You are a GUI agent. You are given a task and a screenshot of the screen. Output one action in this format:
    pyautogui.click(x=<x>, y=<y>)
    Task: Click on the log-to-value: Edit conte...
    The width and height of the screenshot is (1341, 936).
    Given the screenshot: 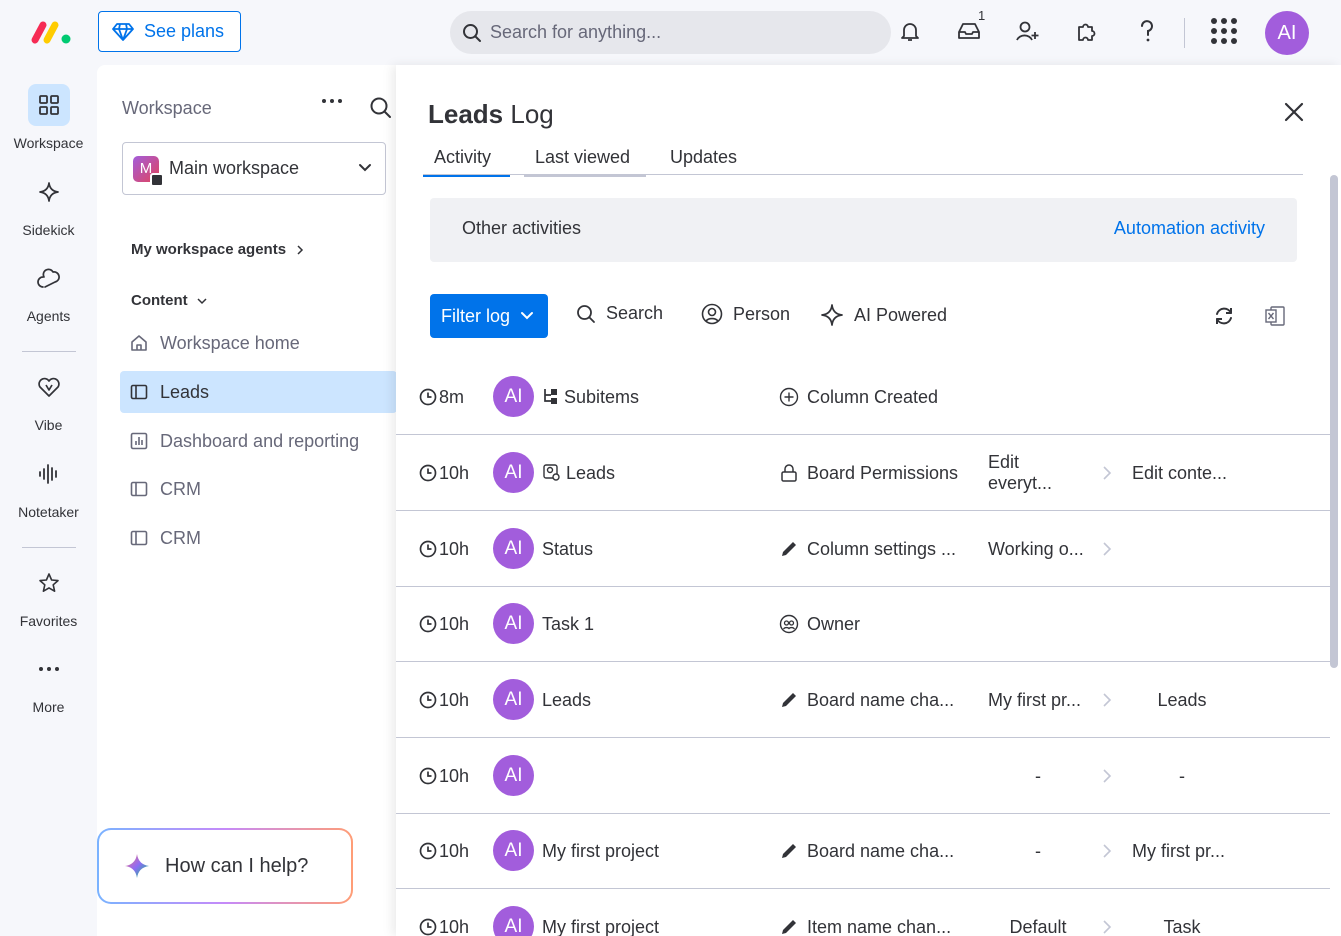 What is the action you would take?
    pyautogui.click(x=1180, y=472)
    